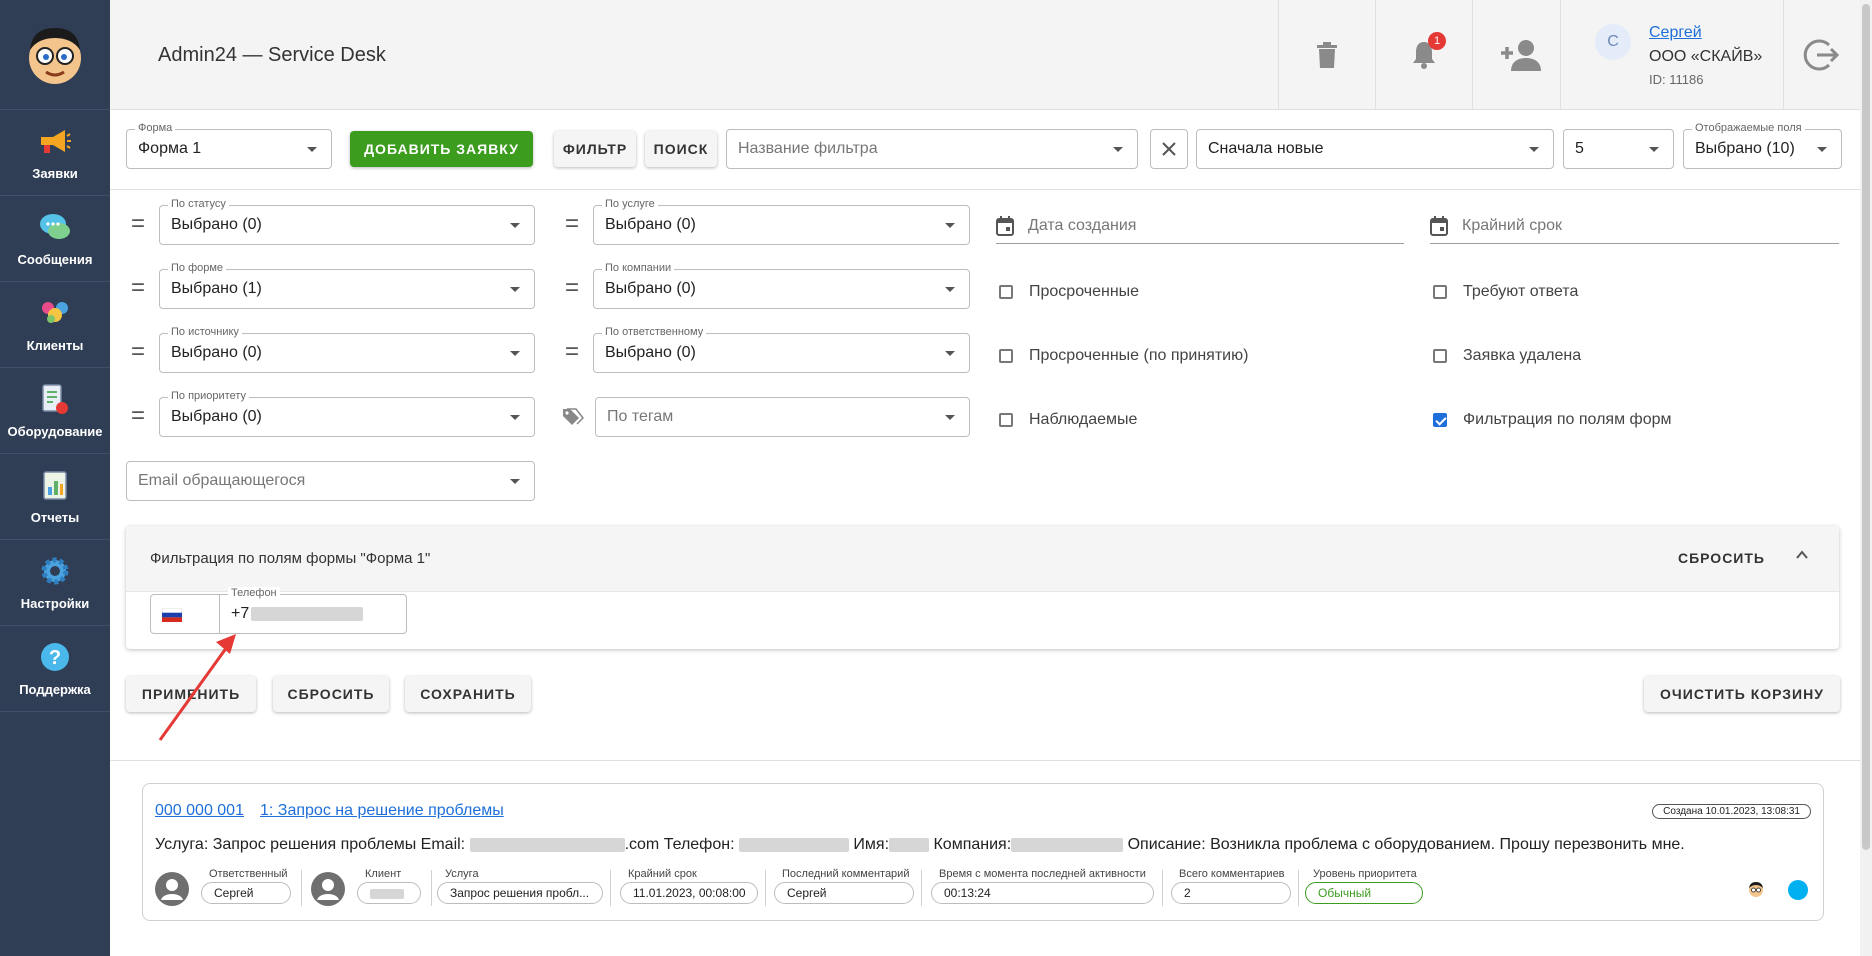 Image resolution: width=1872 pixels, height=956 pixels. What do you see at coordinates (808, 148) in the screenshot?
I see `filter-name-placeholder: Название фильтра` at bounding box center [808, 148].